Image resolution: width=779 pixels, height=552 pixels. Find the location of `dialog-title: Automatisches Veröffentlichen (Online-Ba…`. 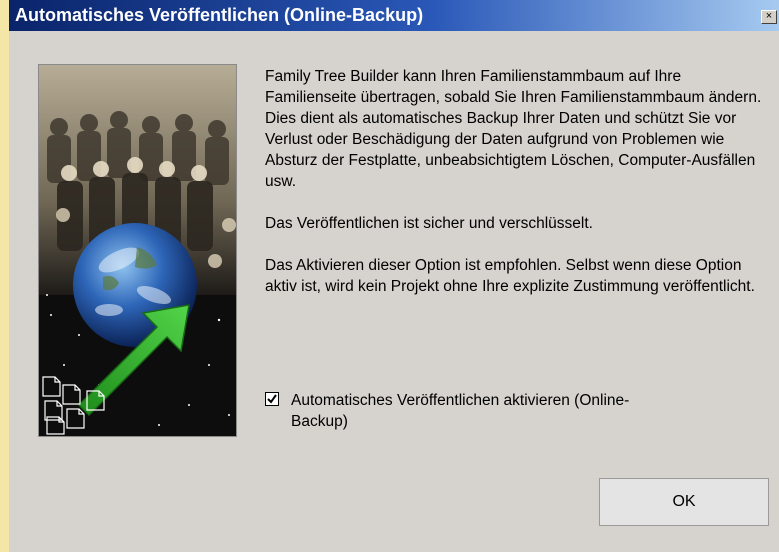

dialog-title: Automatisches Veröffentlichen (Online-Ba… is located at coordinates (219, 15).